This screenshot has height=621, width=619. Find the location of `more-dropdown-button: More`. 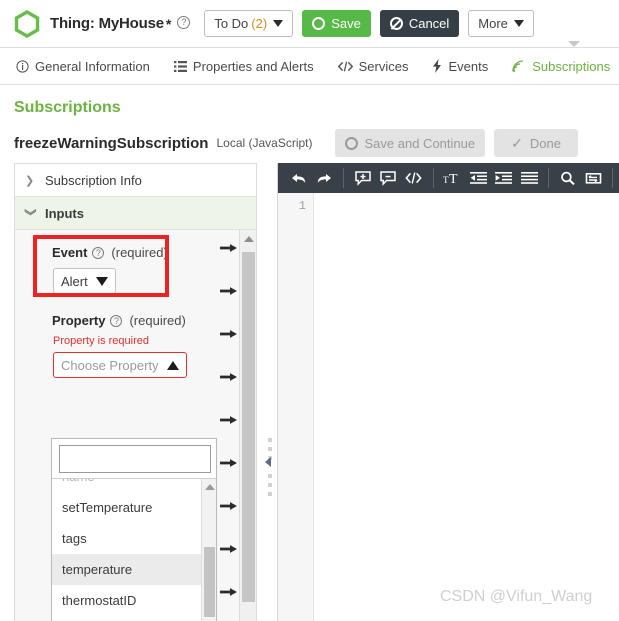

more-dropdown-button: More is located at coordinates (501, 23).